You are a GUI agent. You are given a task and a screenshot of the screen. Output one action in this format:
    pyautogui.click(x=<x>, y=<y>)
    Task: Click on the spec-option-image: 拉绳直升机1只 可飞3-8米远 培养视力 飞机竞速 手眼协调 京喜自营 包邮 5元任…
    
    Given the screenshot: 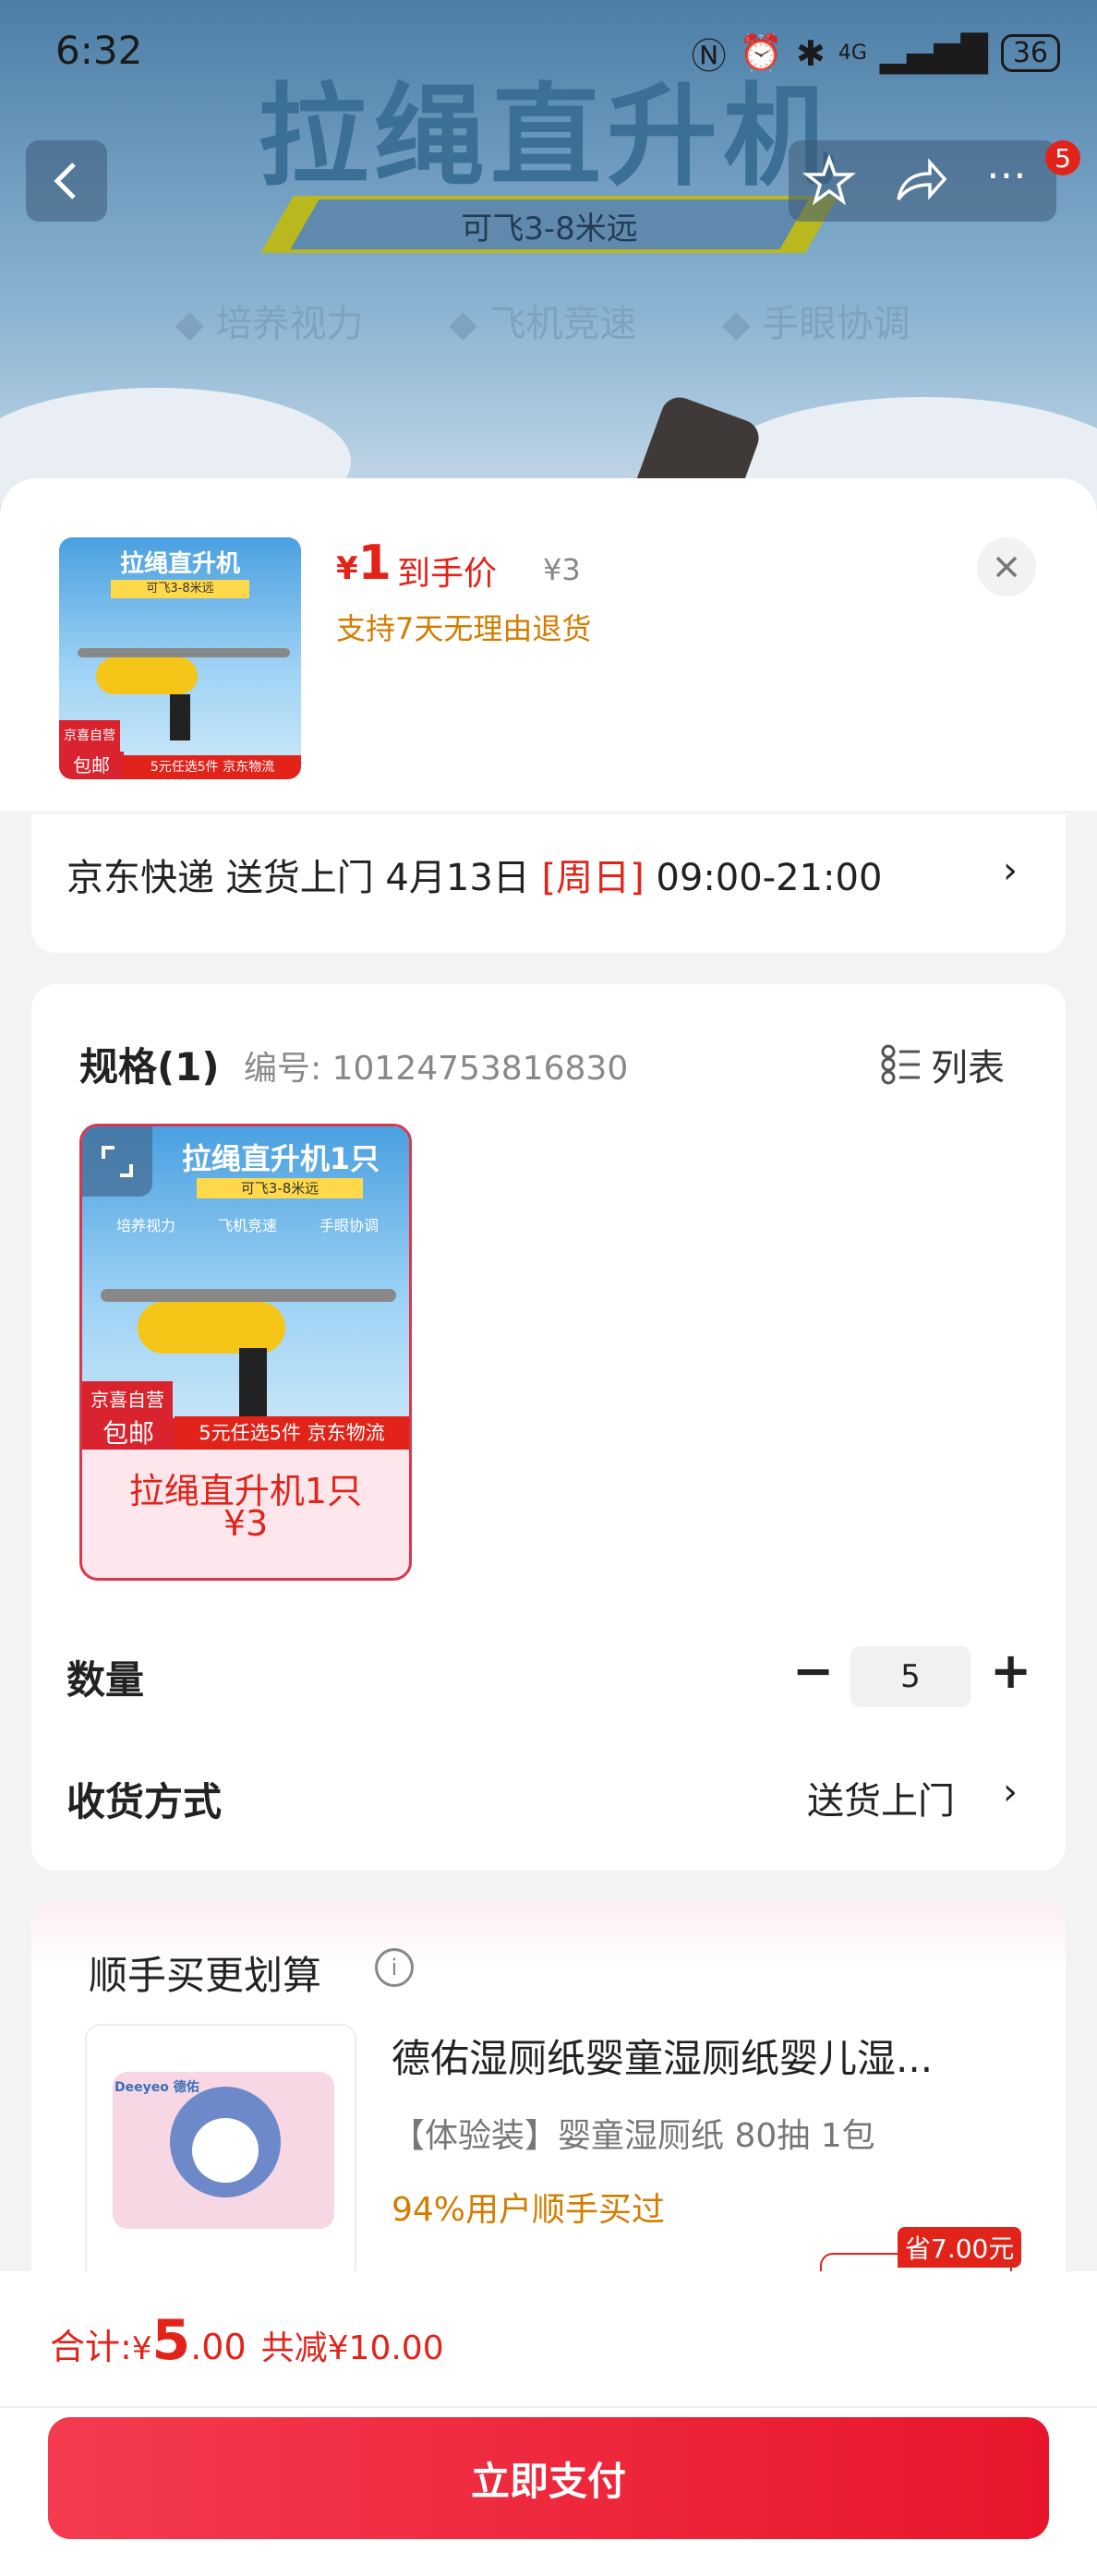 What is the action you would take?
    pyautogui.click(x=245, y=1288)
    